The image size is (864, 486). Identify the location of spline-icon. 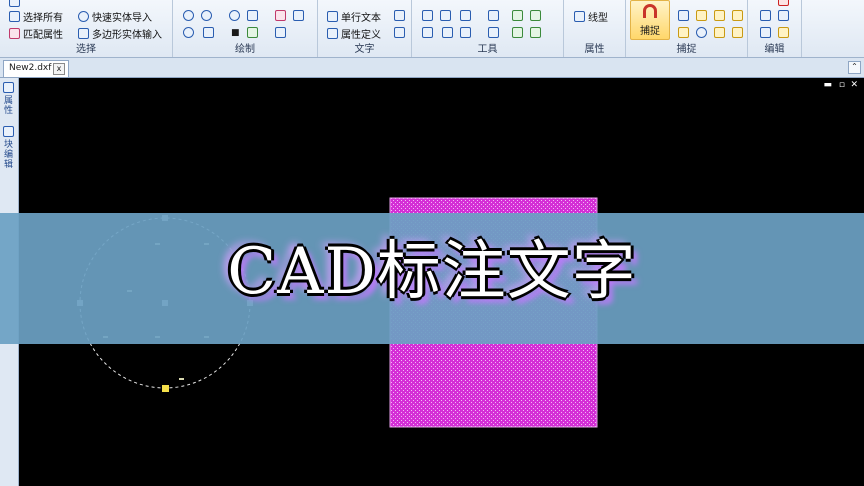
(188, 32).